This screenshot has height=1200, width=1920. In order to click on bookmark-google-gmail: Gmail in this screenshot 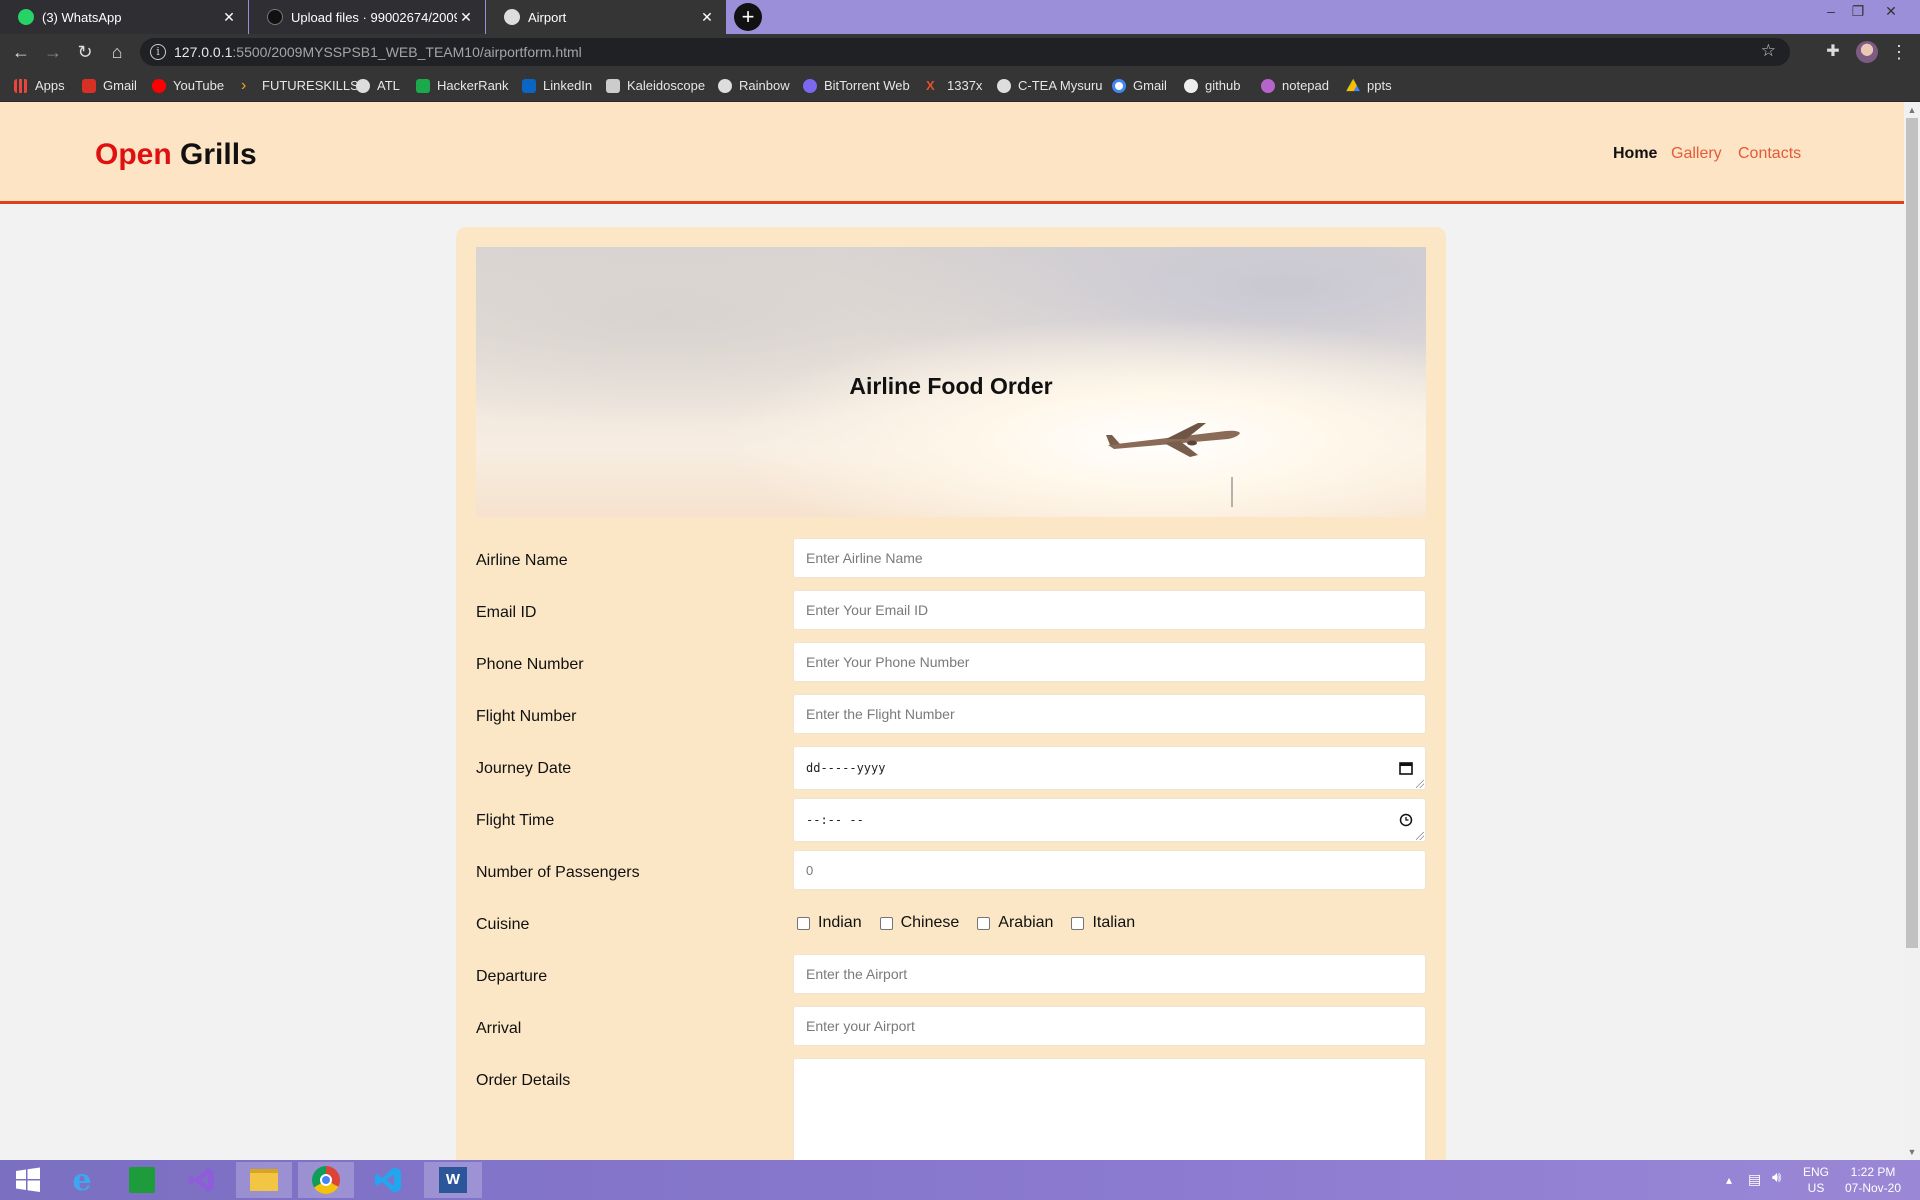, I will do `click(1139, 85)`.